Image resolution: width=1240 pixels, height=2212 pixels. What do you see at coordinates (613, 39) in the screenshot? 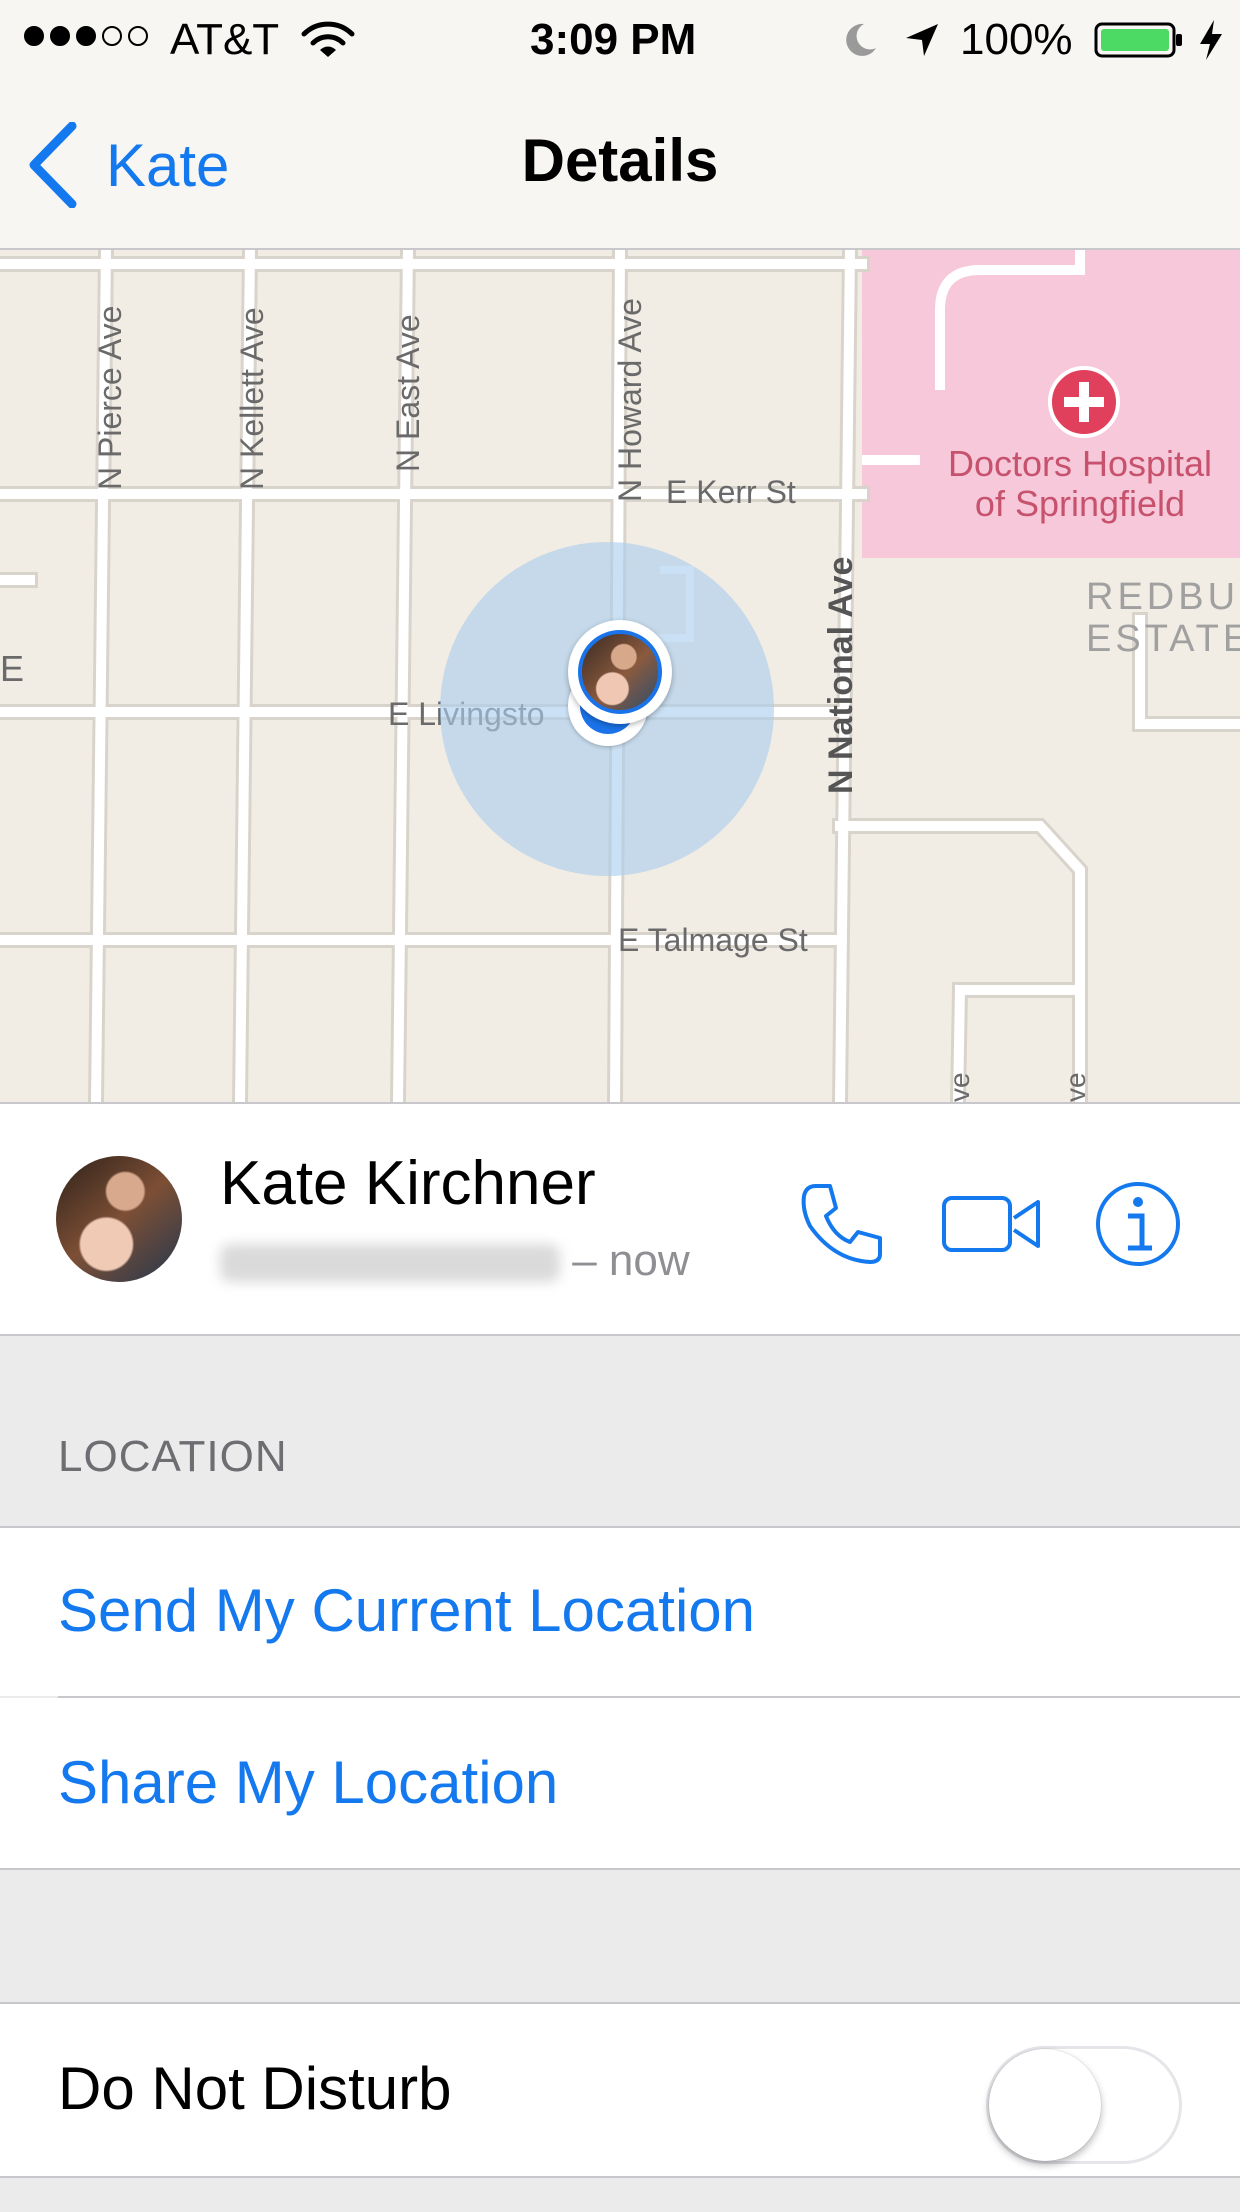
I see `clock: 3:09 PM` at bounding box center [613, 39].